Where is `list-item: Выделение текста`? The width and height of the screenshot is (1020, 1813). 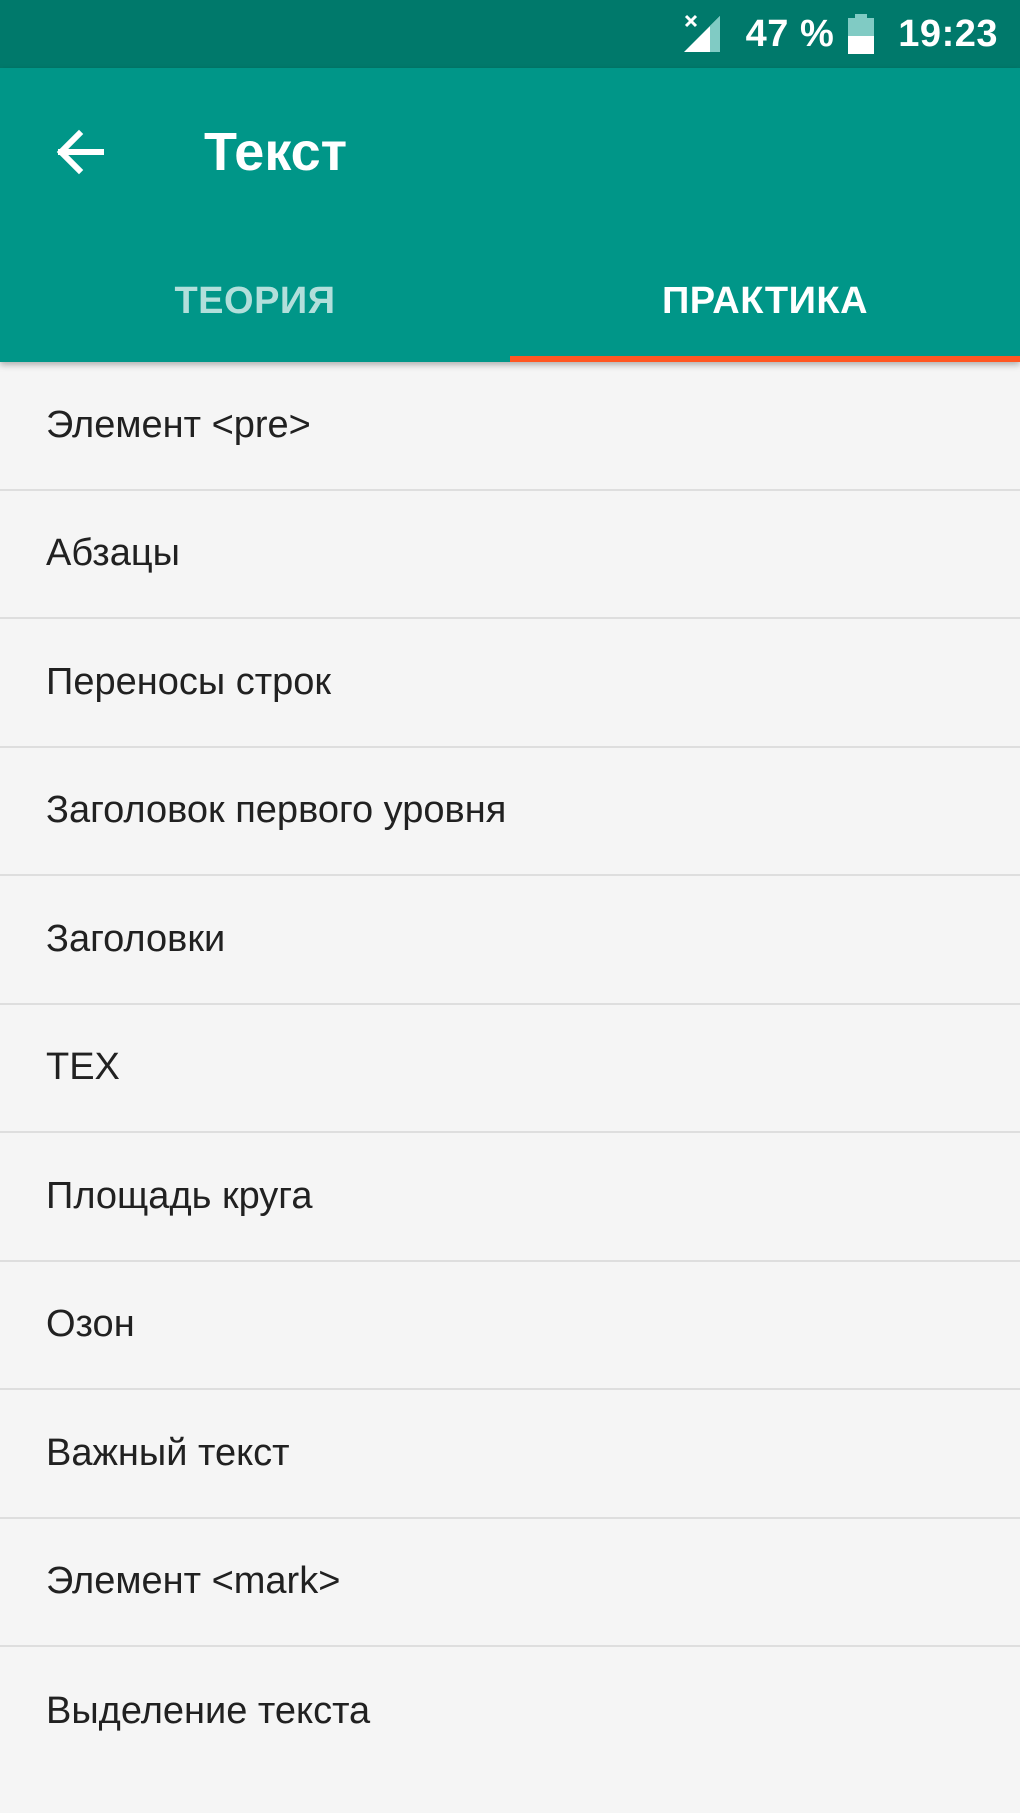 list-item: Выделение текста is located at coordinates (510, 1711).